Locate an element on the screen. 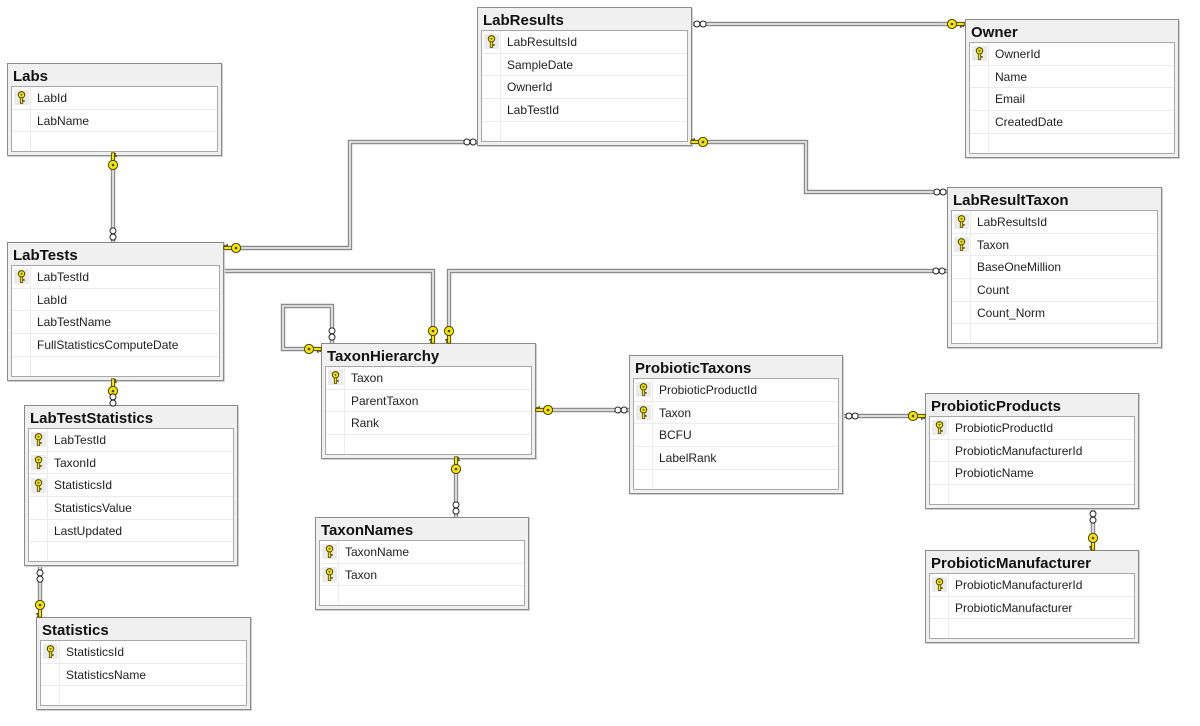  table-owner: Owner OwnerId Name Email CreatedDate is located at coordinates (1072, 88).